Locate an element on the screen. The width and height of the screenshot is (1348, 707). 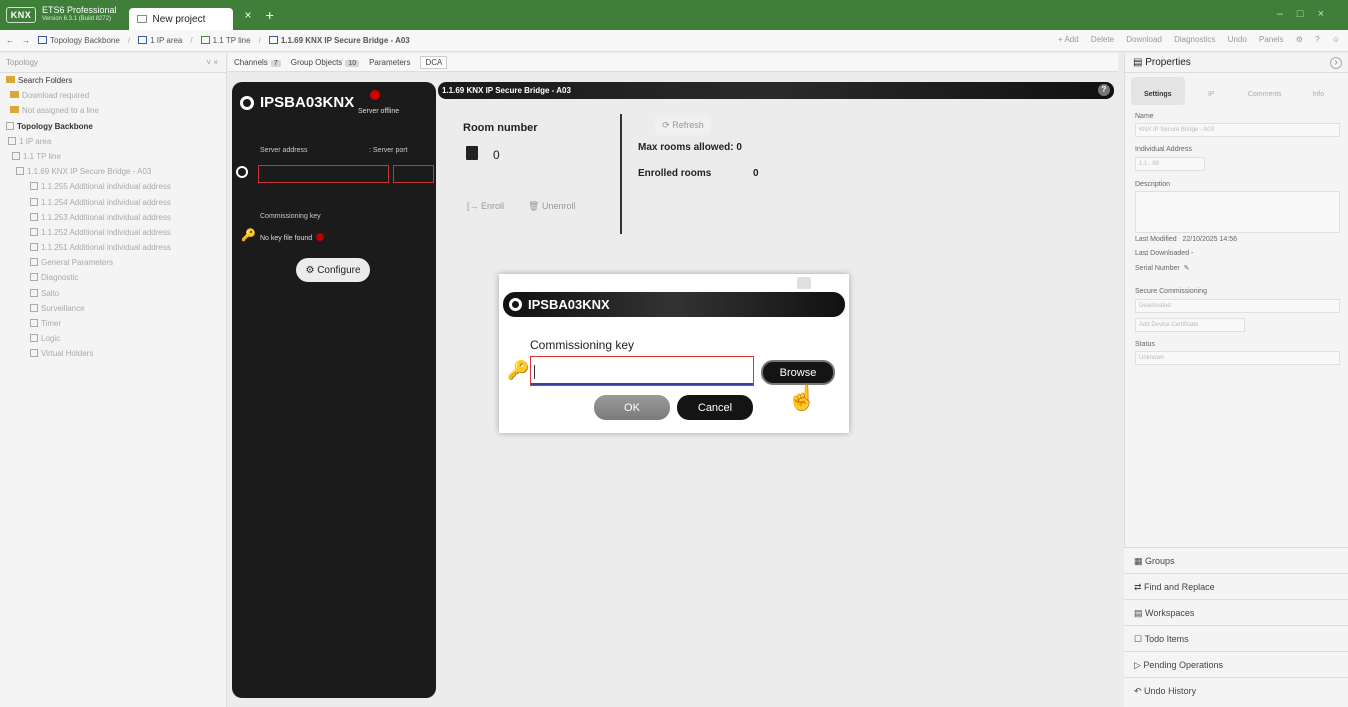
app-version: Version 6.3.1 (Build 8272) is located at coordinates (77, 19).